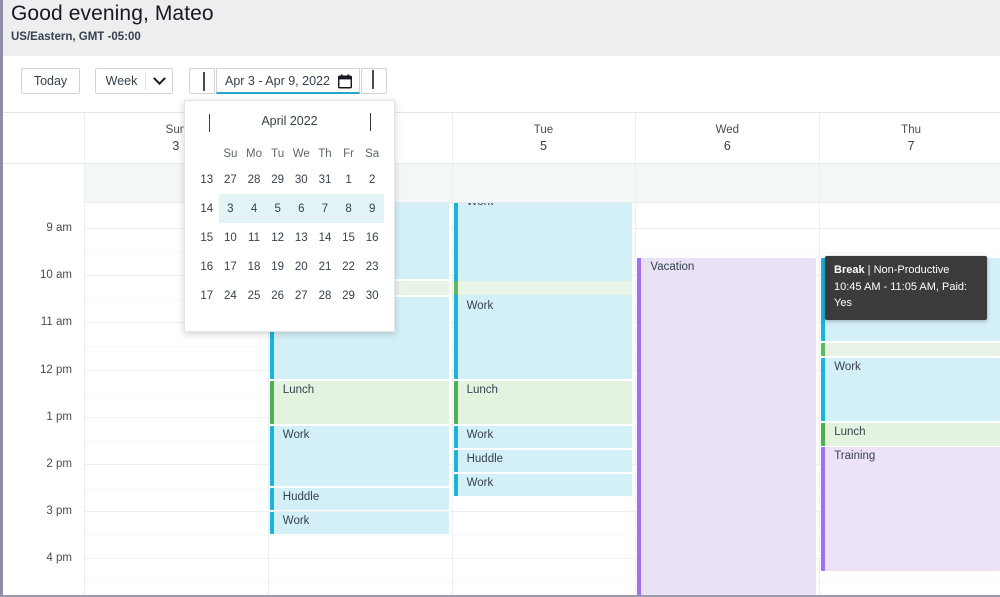 This screenshot has height=597, width=1000. What do you see at coordinates (121, 81) in the screenshot?
I see `view-select-label: Week` at bounding box center [121, 81].